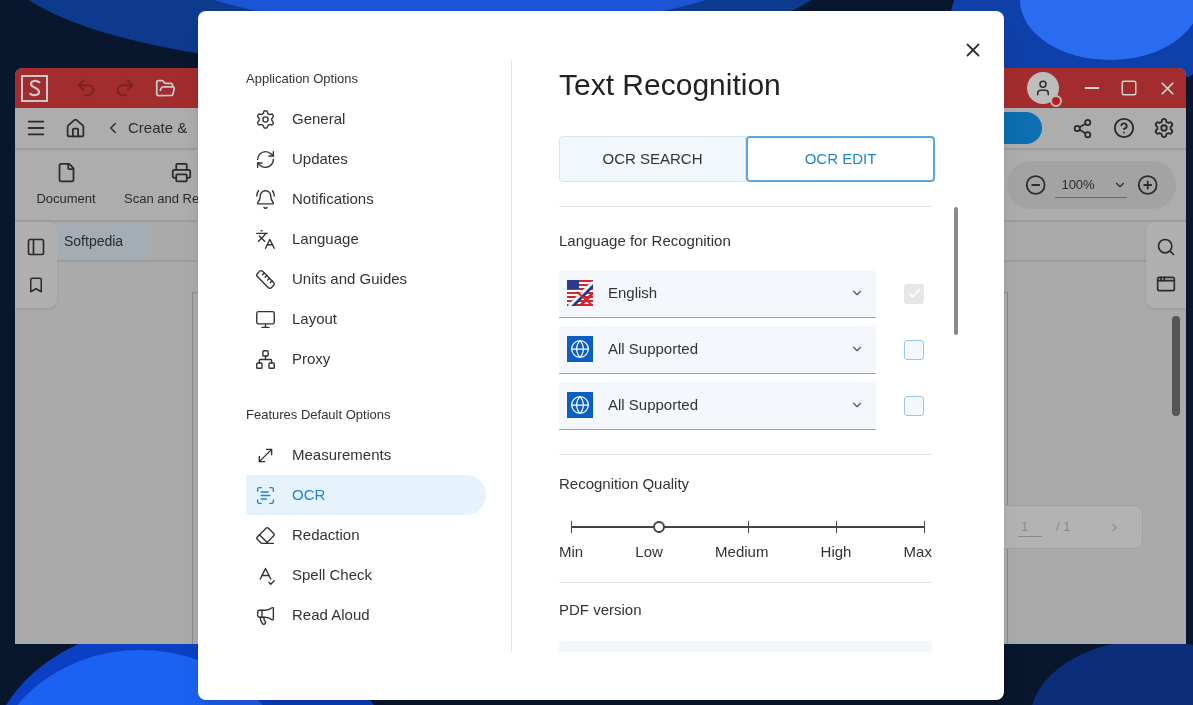 This screenshot has height=705, width=1193. What do you see at coordinates (1091, 185) in the screenshot?
I see `zoom-field: 100%` at bounding box center [1091, 185].